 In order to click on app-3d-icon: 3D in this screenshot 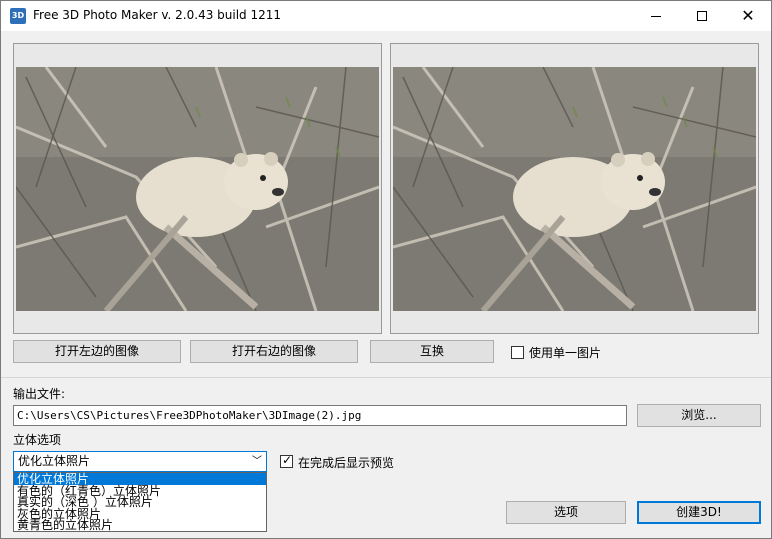, I will do `click(18, 16)`.